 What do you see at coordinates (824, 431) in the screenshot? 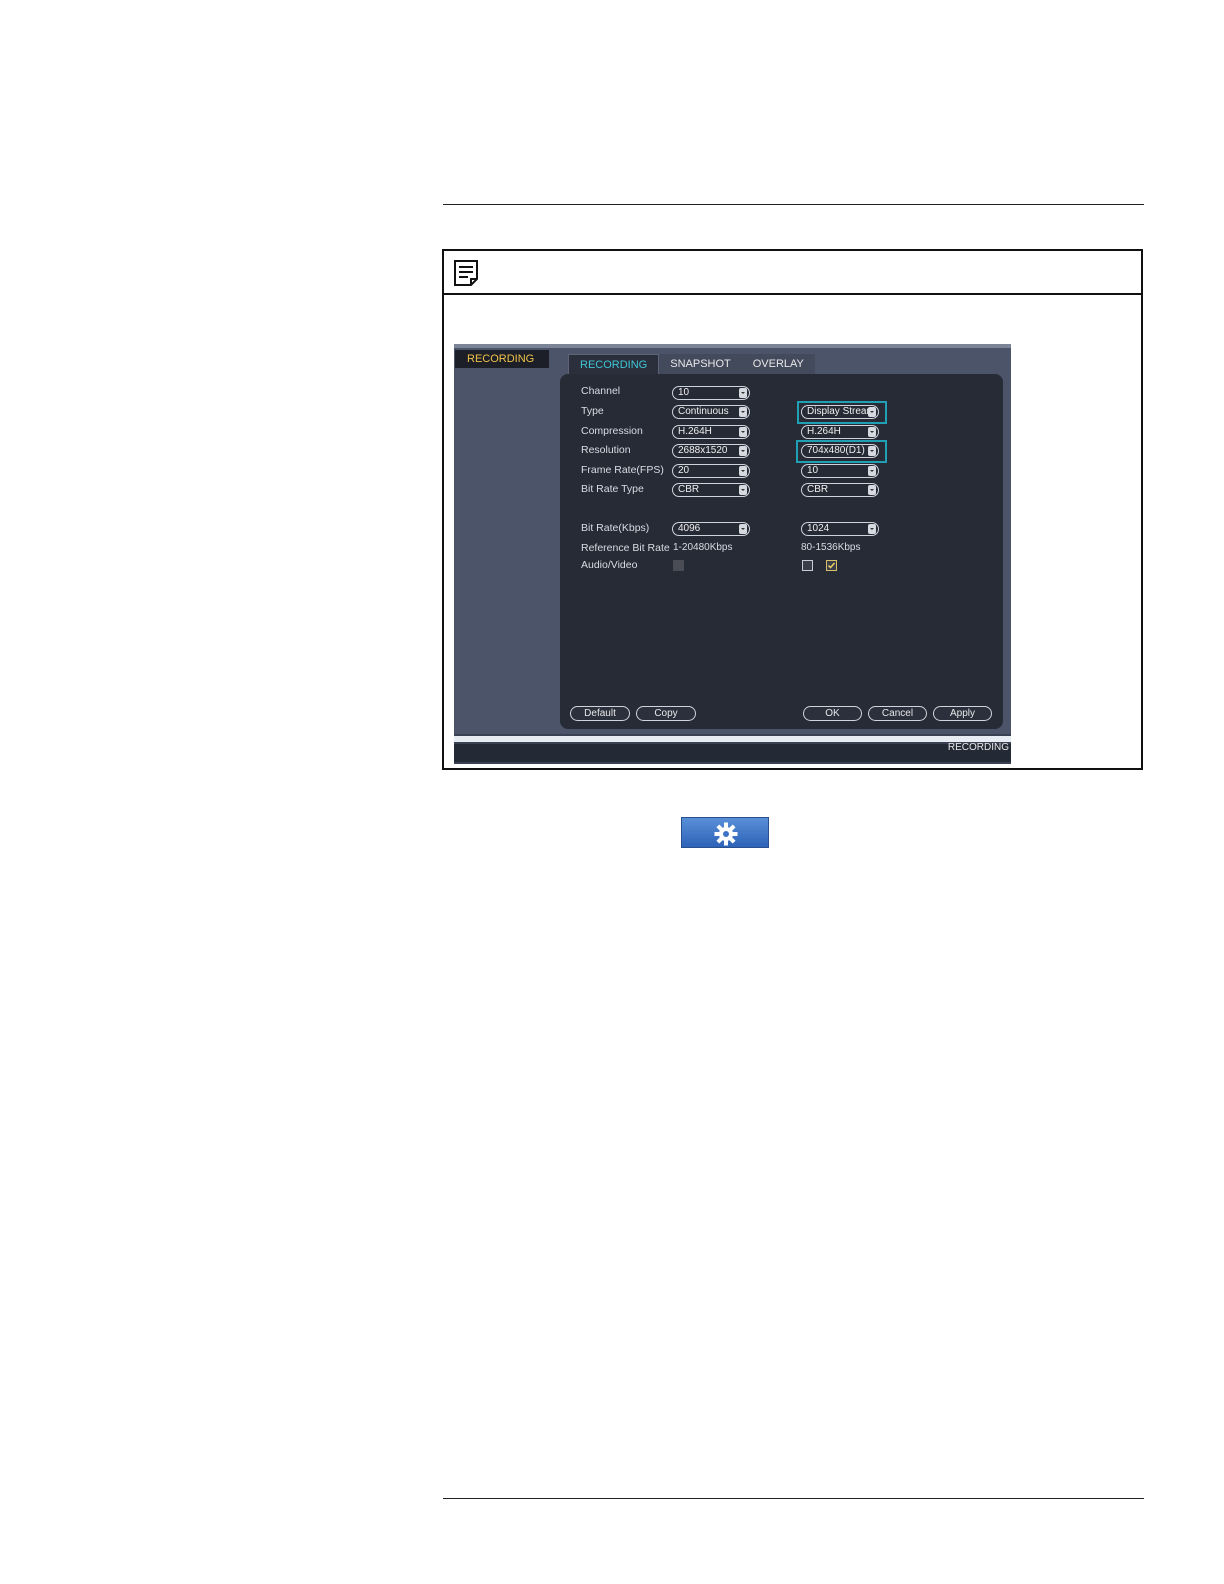
I see `compression-sub-value: H.264H` at bounding box center [824, 431].